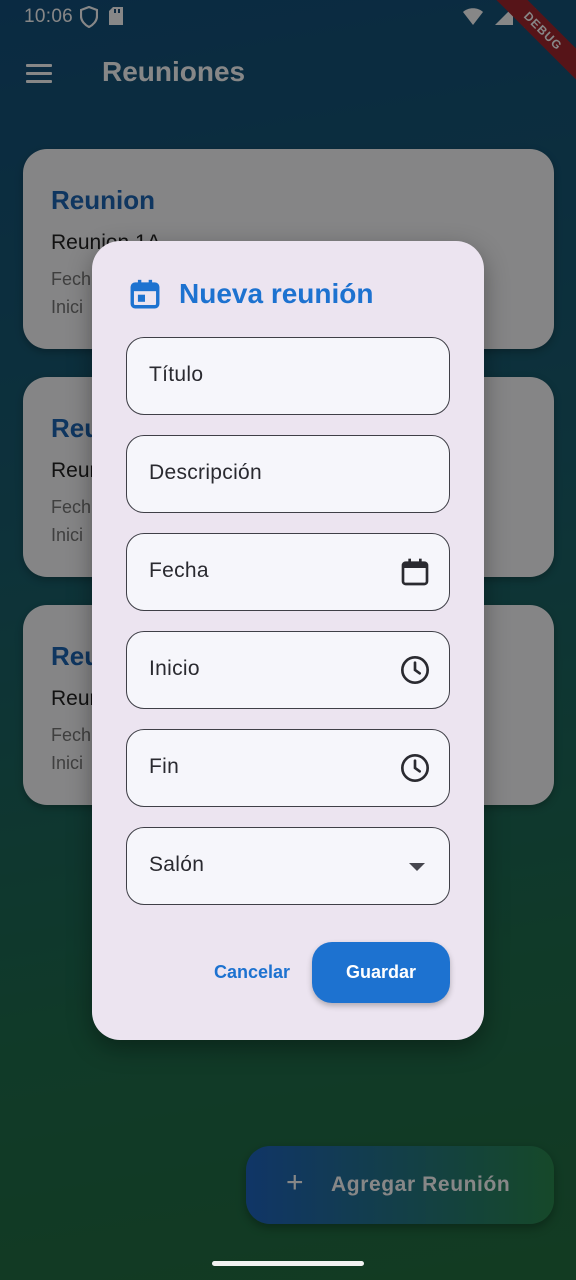  What do you see at coordinates (252, 972) in the screenshot?
I see `cancel-button: Cancelar` at bounding box center [252, 972].